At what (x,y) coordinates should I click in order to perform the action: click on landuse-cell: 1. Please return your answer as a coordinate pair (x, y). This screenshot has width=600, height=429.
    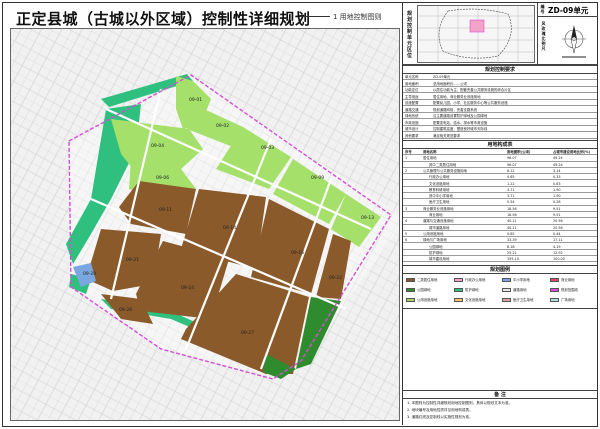
    Looking at the image, I should click on (406, 158).